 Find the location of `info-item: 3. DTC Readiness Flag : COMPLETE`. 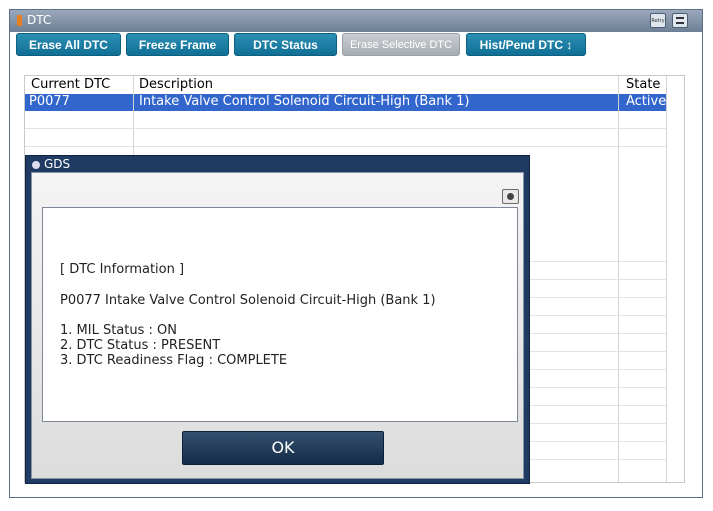

info-item: 3. DTC Readiness Flag : COMPLETE is located at coordinates (174, 360).